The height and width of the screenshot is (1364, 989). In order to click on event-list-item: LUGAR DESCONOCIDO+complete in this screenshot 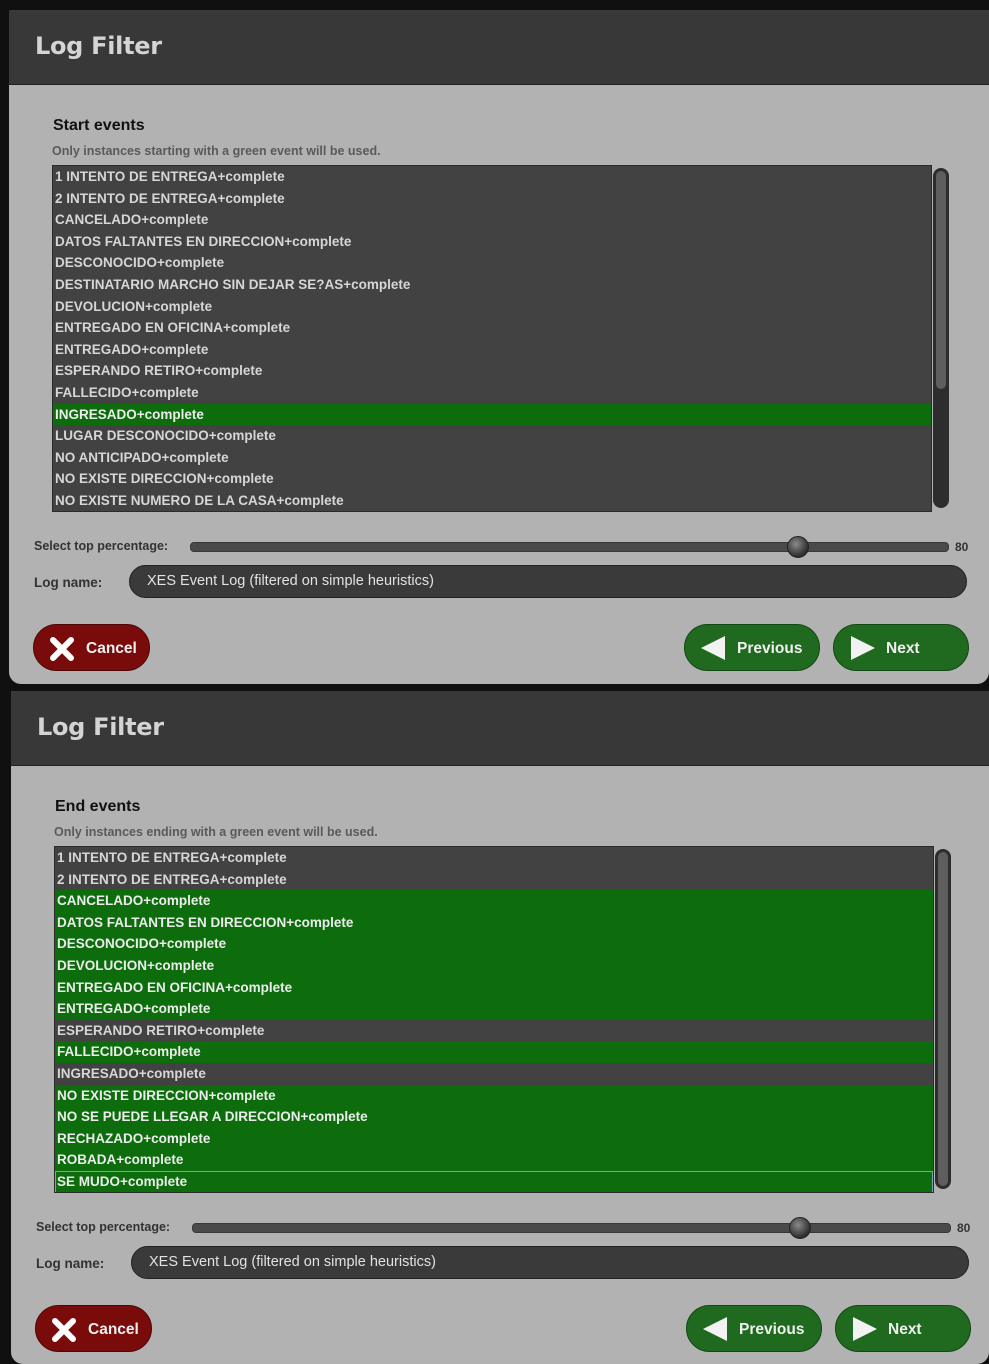, I will do `click(492, 436)`.